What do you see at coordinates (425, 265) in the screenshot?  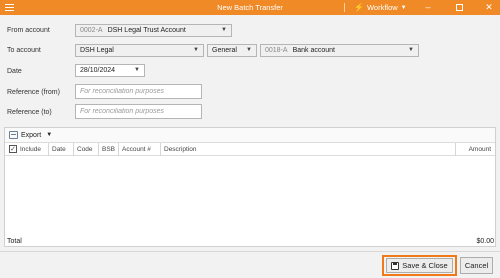 I see `save-close-label: Save & Close` at bounding box center [425, 265].